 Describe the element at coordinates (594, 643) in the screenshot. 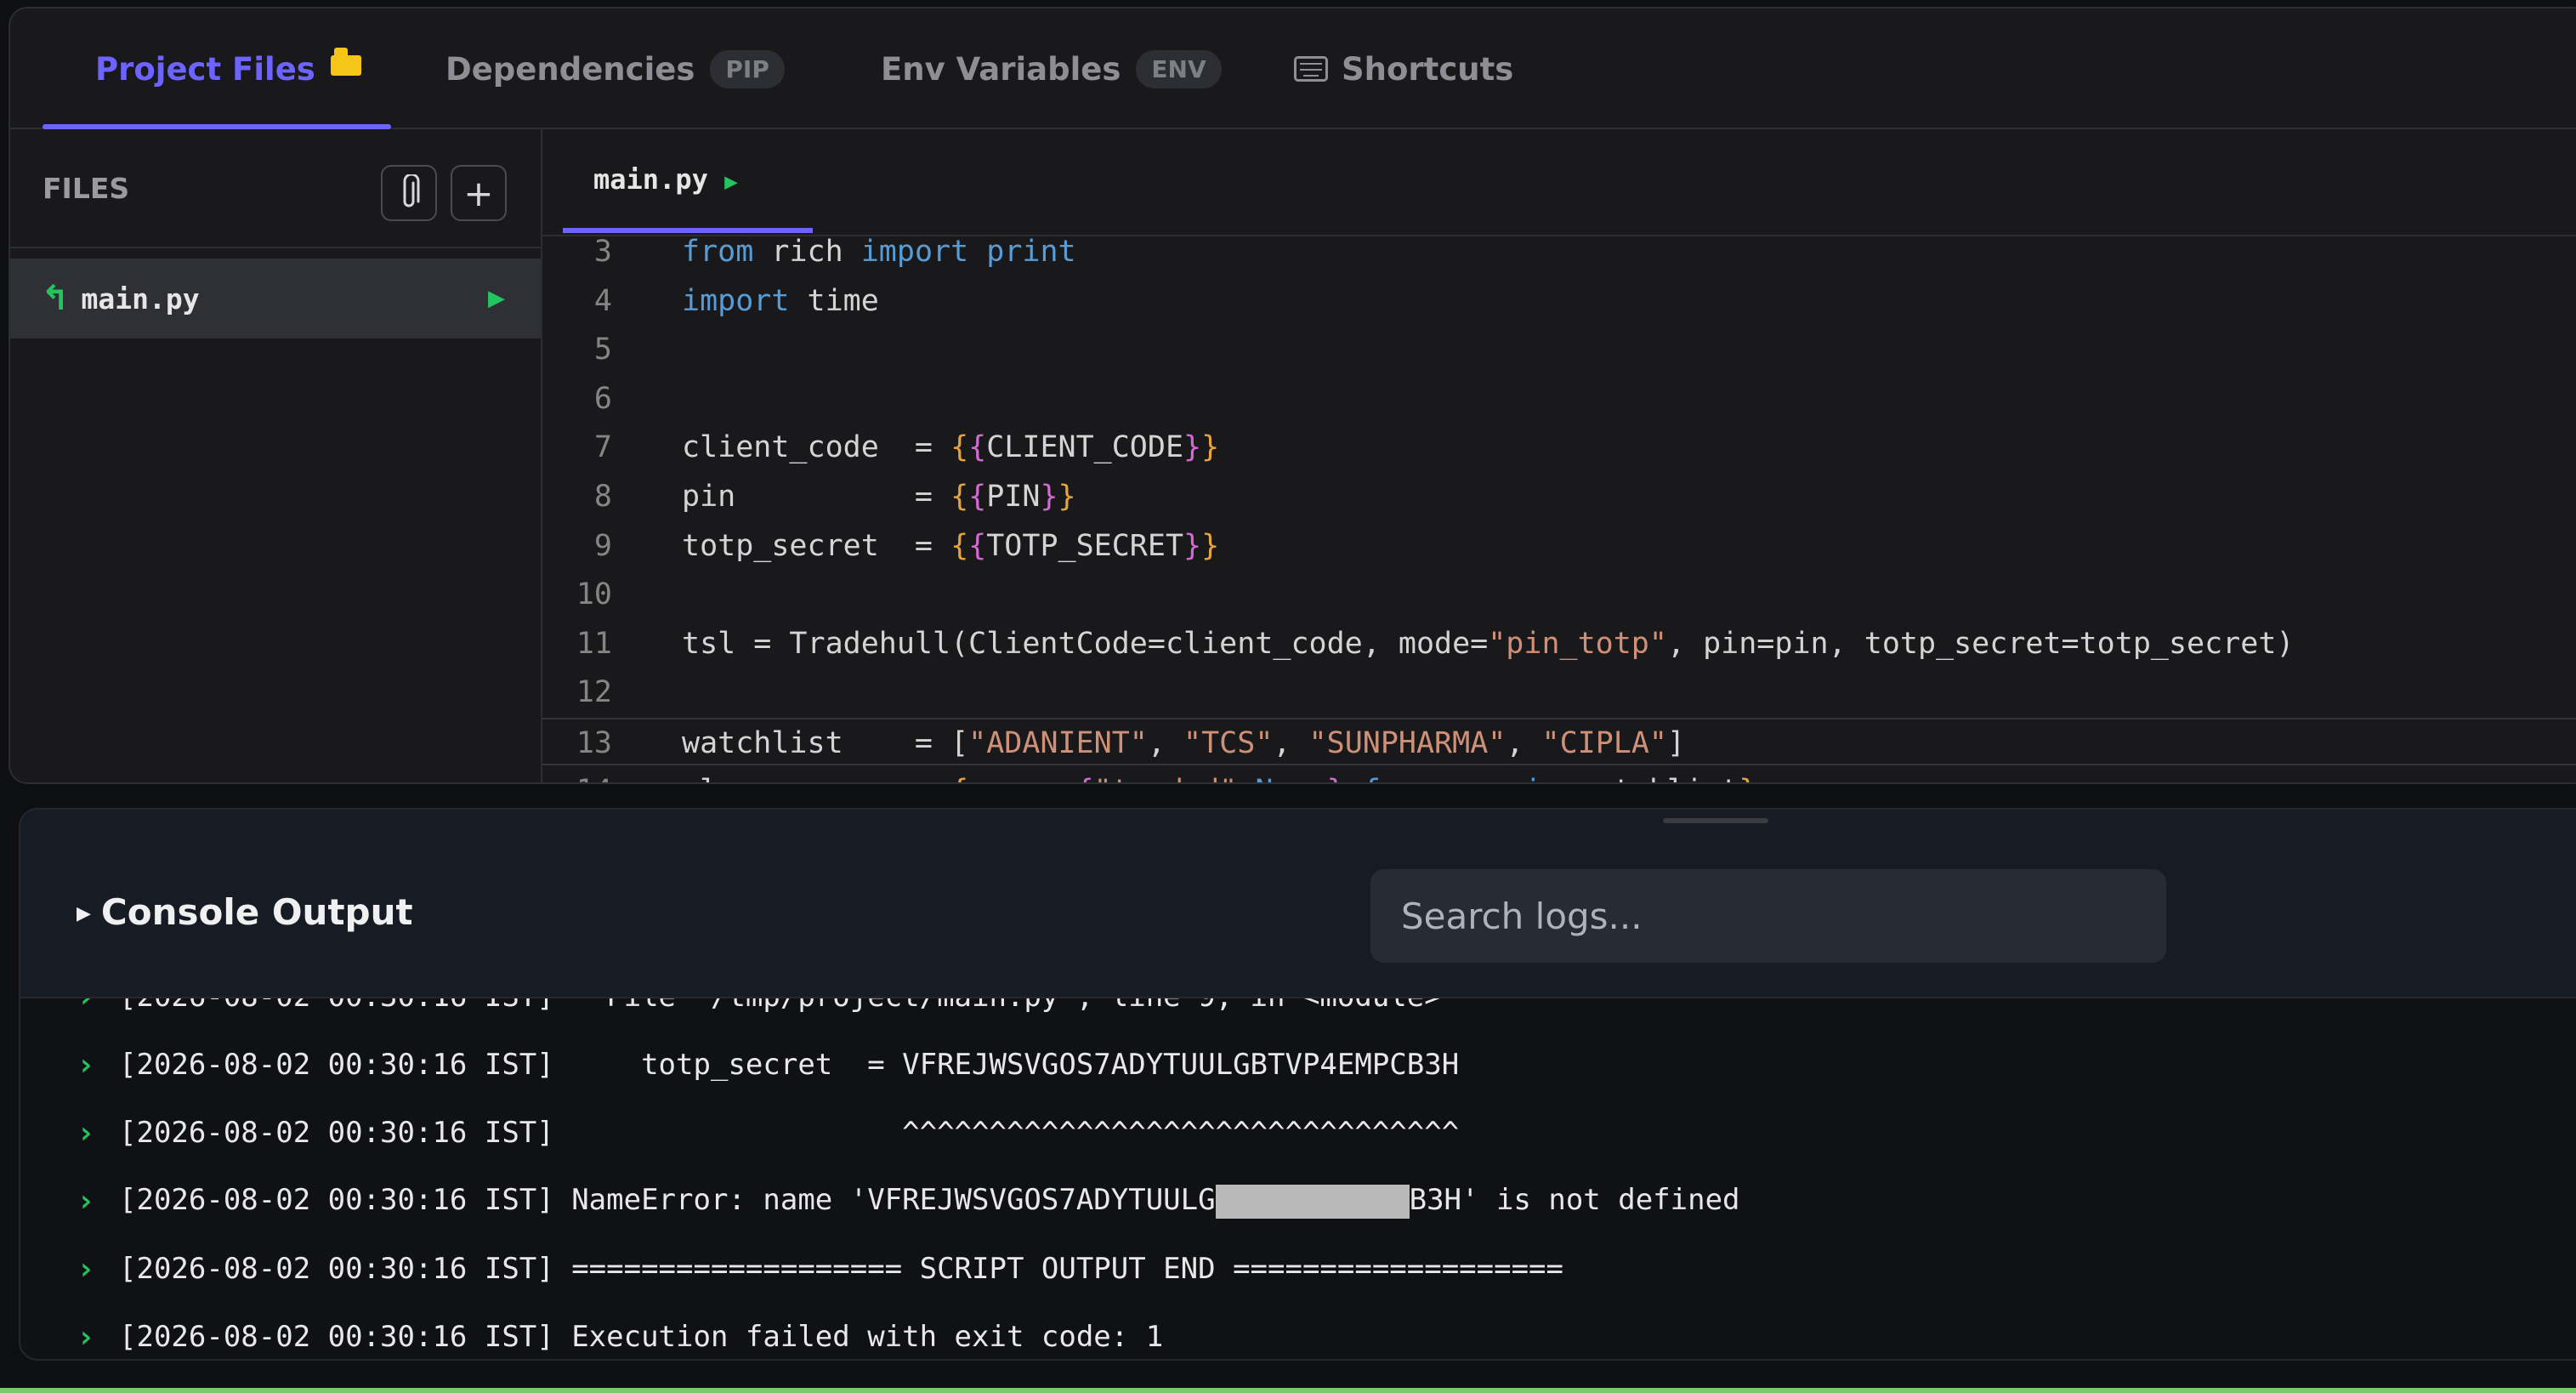

I see `line-number: 11` at that location.